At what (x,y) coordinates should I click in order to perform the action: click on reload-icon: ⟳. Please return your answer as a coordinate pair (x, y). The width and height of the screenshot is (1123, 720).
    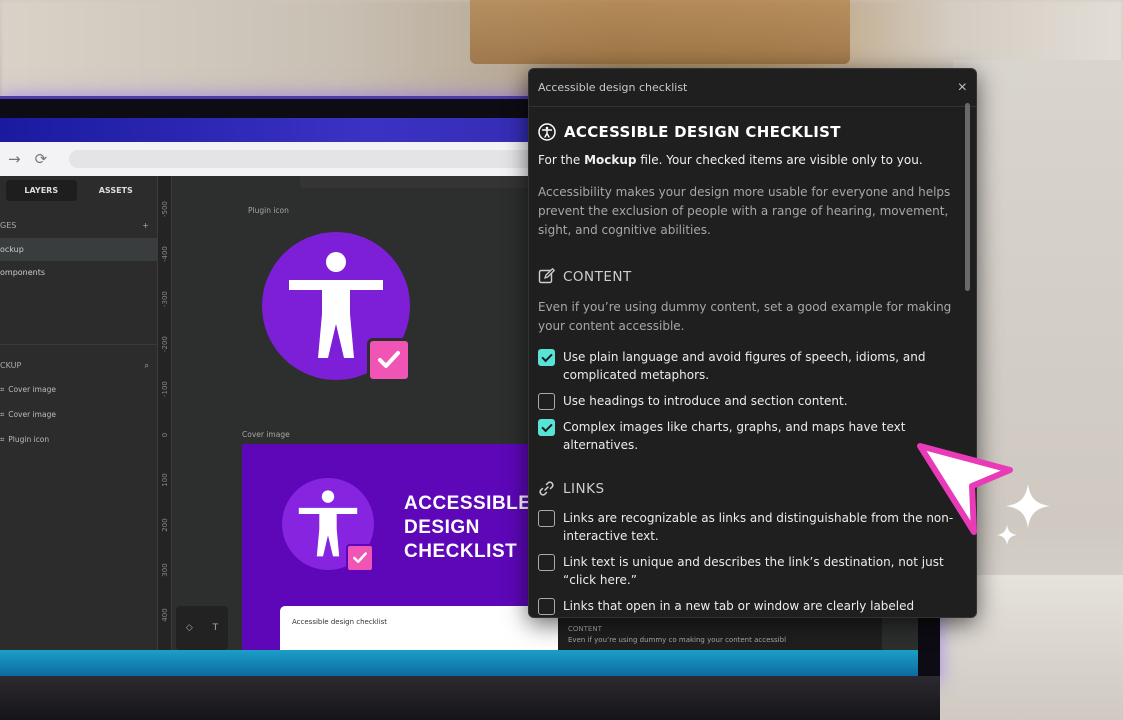
    Looking at the image, I should click on (41, 159).